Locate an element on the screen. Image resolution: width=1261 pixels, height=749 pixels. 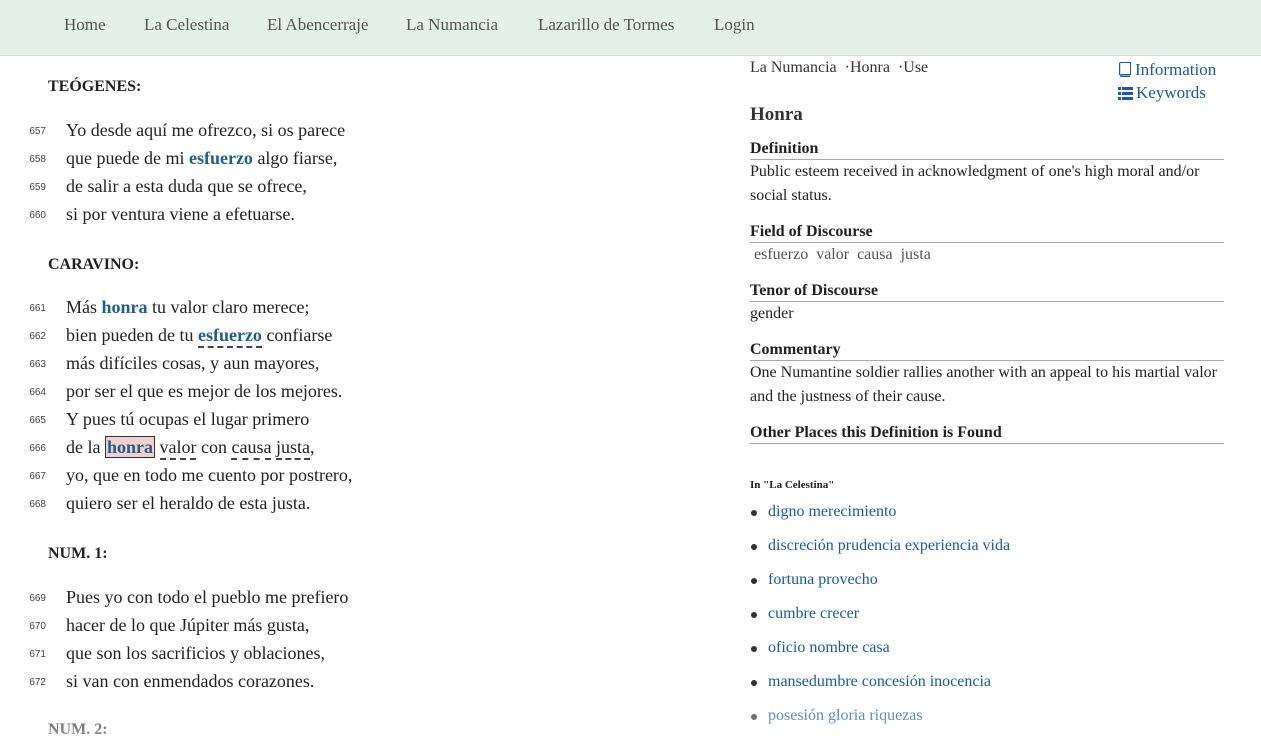
list-item: posesión gloria riquezas is located at coordinates (880, 724).